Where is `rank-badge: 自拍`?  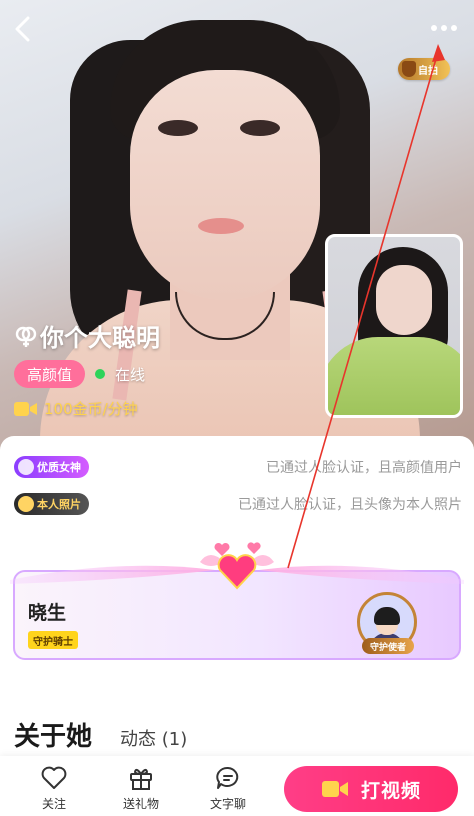 rank-badge: 自拍 is located at coordinates (424, 69).